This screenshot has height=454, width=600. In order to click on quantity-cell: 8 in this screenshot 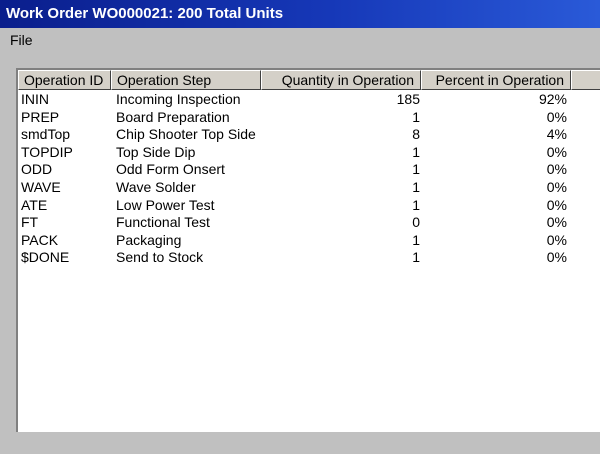, I will do `click(416, 134)`.